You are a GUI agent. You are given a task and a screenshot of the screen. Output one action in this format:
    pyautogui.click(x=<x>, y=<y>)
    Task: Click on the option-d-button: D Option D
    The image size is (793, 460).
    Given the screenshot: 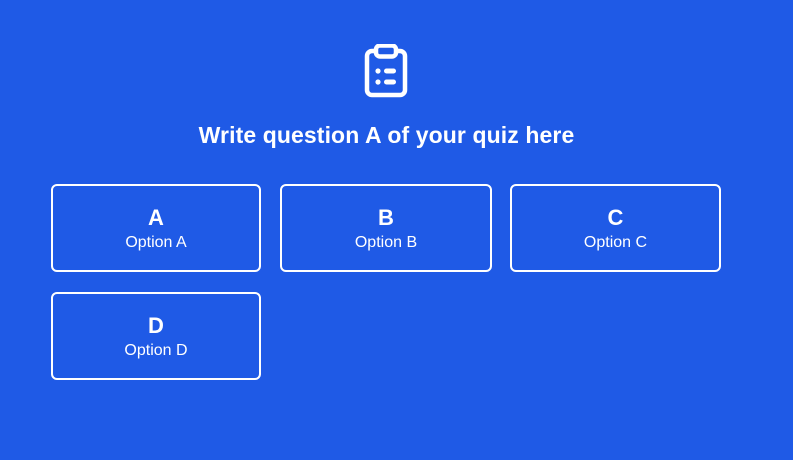 What is the action you would take?
    pyautogui.click(x=156, y=336)
    